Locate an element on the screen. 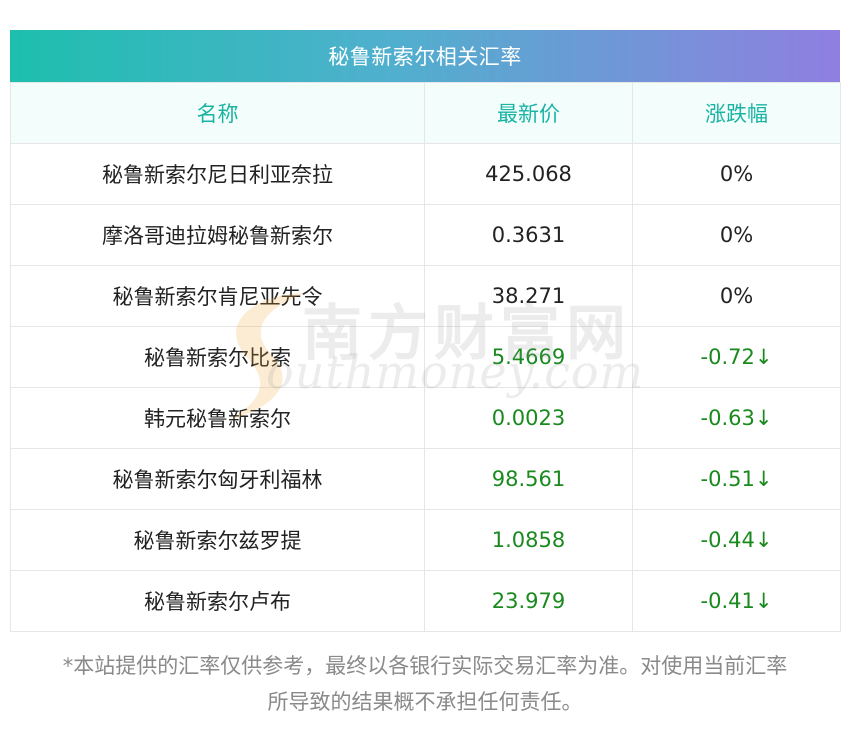 The height and width of the screenshot is (733, 850). column-header-change: 涨跌幅 is located at coordinates (736, 113).